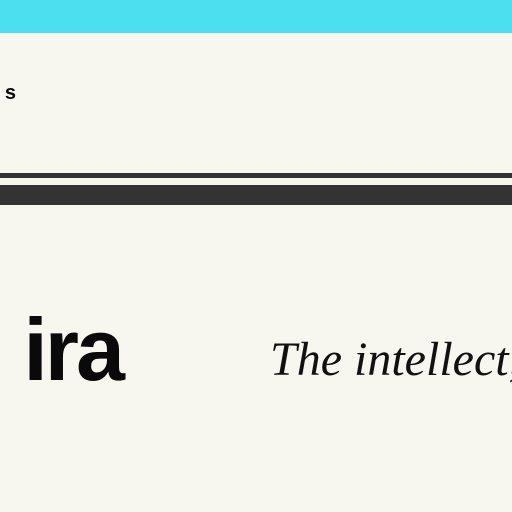  Describe the element at coordinates (74, 349) in the screenshot. I see `site-wordmark-text: ira` at that location.